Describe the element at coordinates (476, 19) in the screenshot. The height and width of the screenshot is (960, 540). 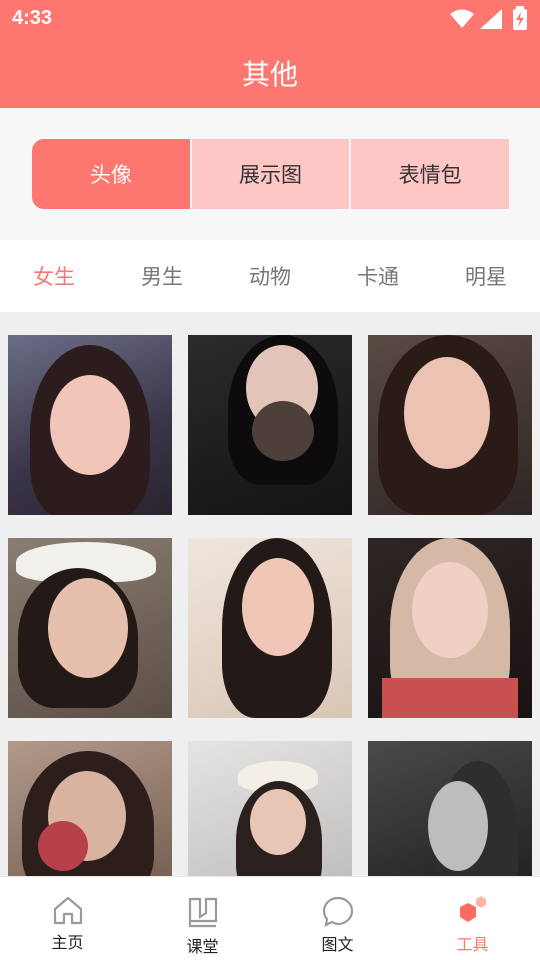
I see `status-icons` at that location.